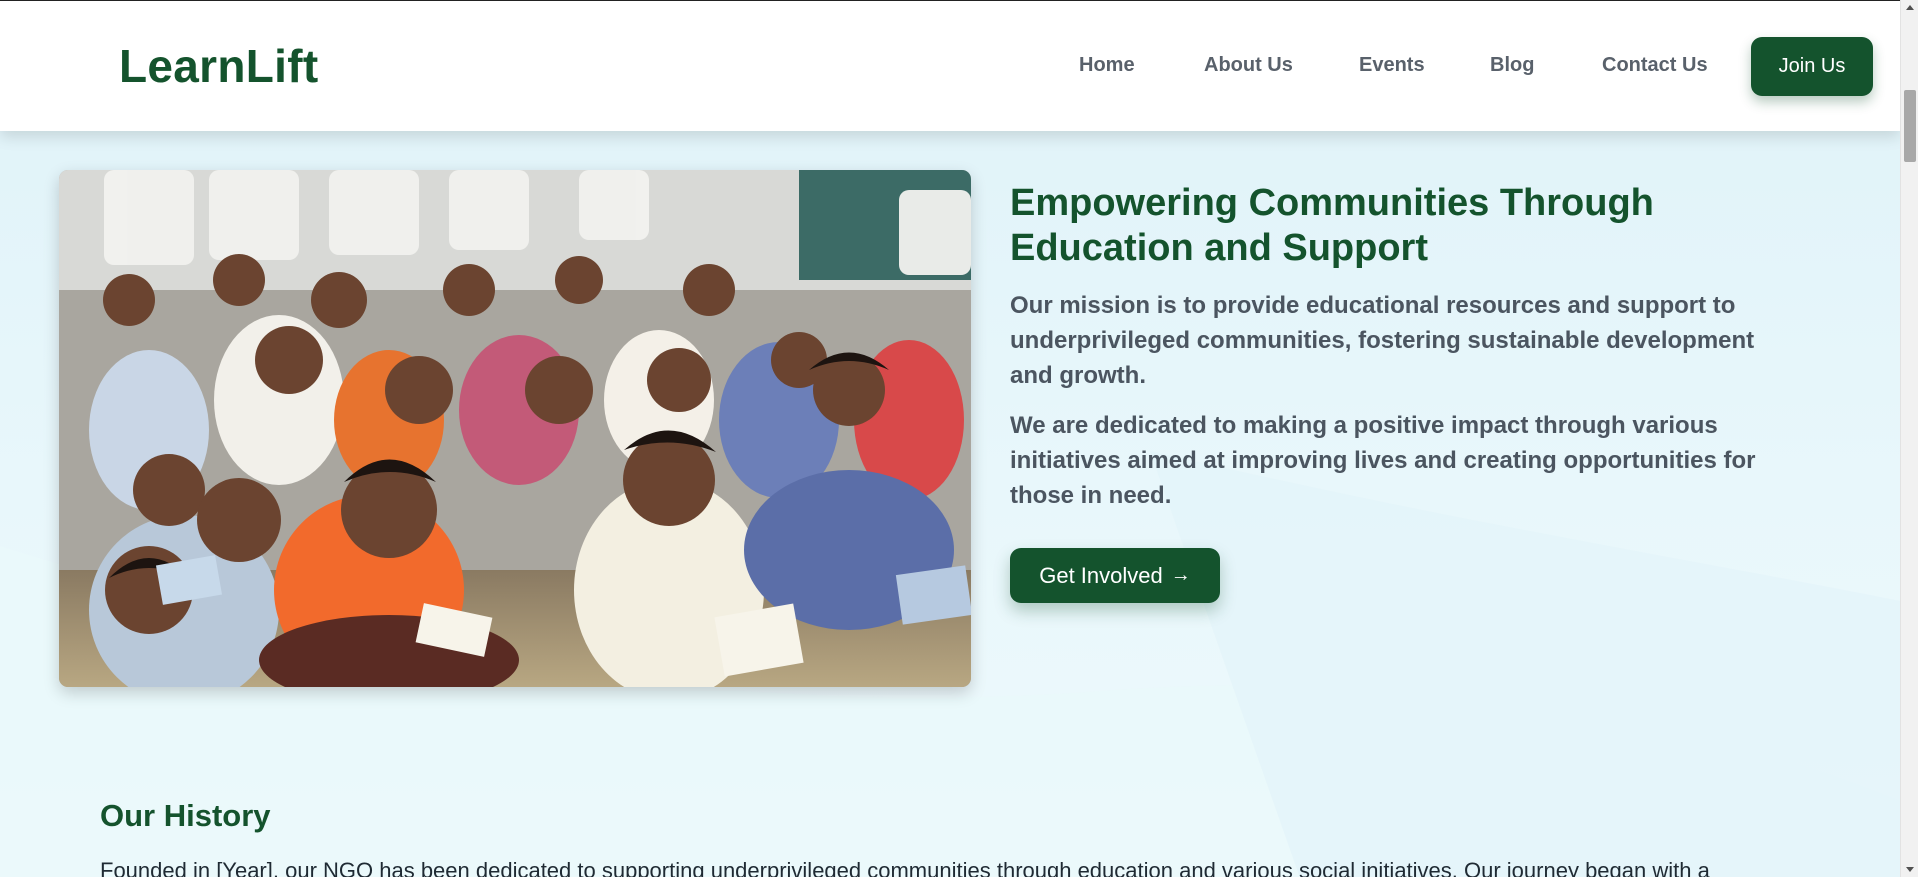 This screenshot has width=1918, height=877. What do you see at coordinates (1392, 65) in the screenshot?
I see `nav-link-events: Events` at bounding box center [1392, 65].